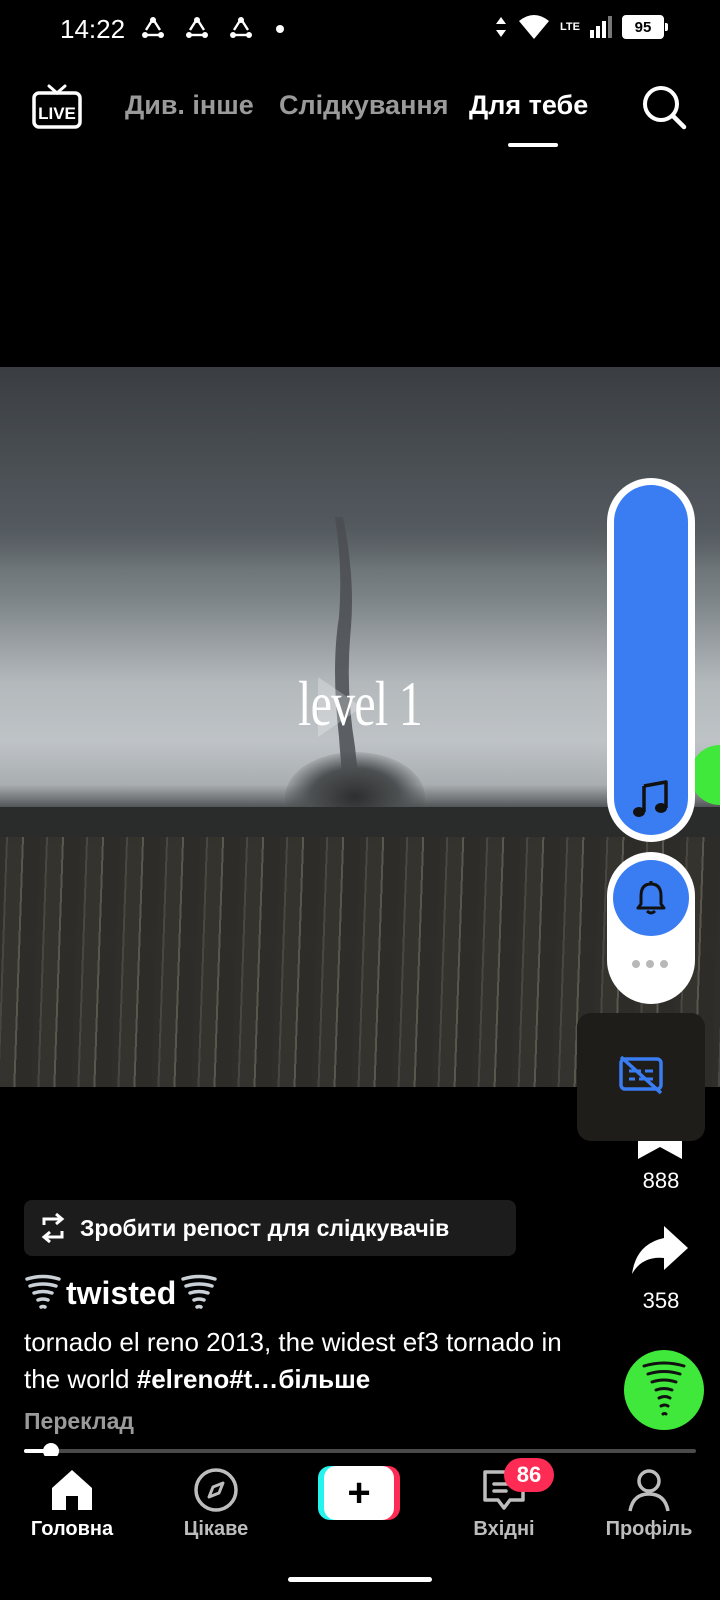 The width and height of the screenshot is (720, 1600). What do you see at coordinates (216, 1529) in the screenshot?
I see `nav-discover-label: Цікаве` at bounding box center [216, 1529].